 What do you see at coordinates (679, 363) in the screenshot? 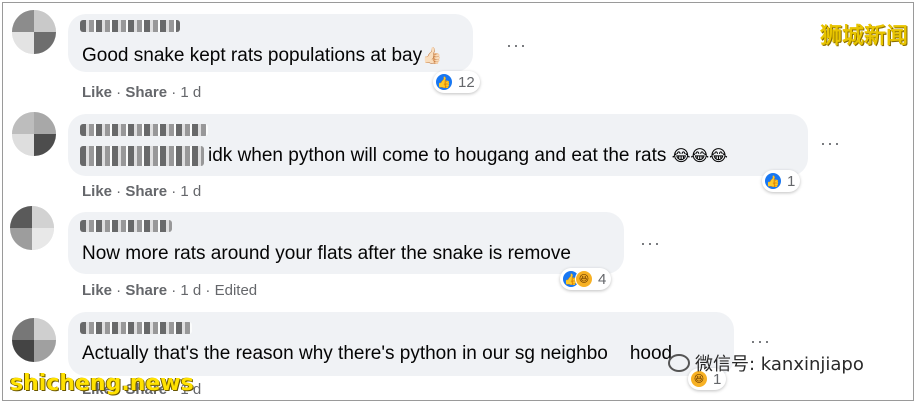
I see `wechat-icon` at bounding box center [679, 363].